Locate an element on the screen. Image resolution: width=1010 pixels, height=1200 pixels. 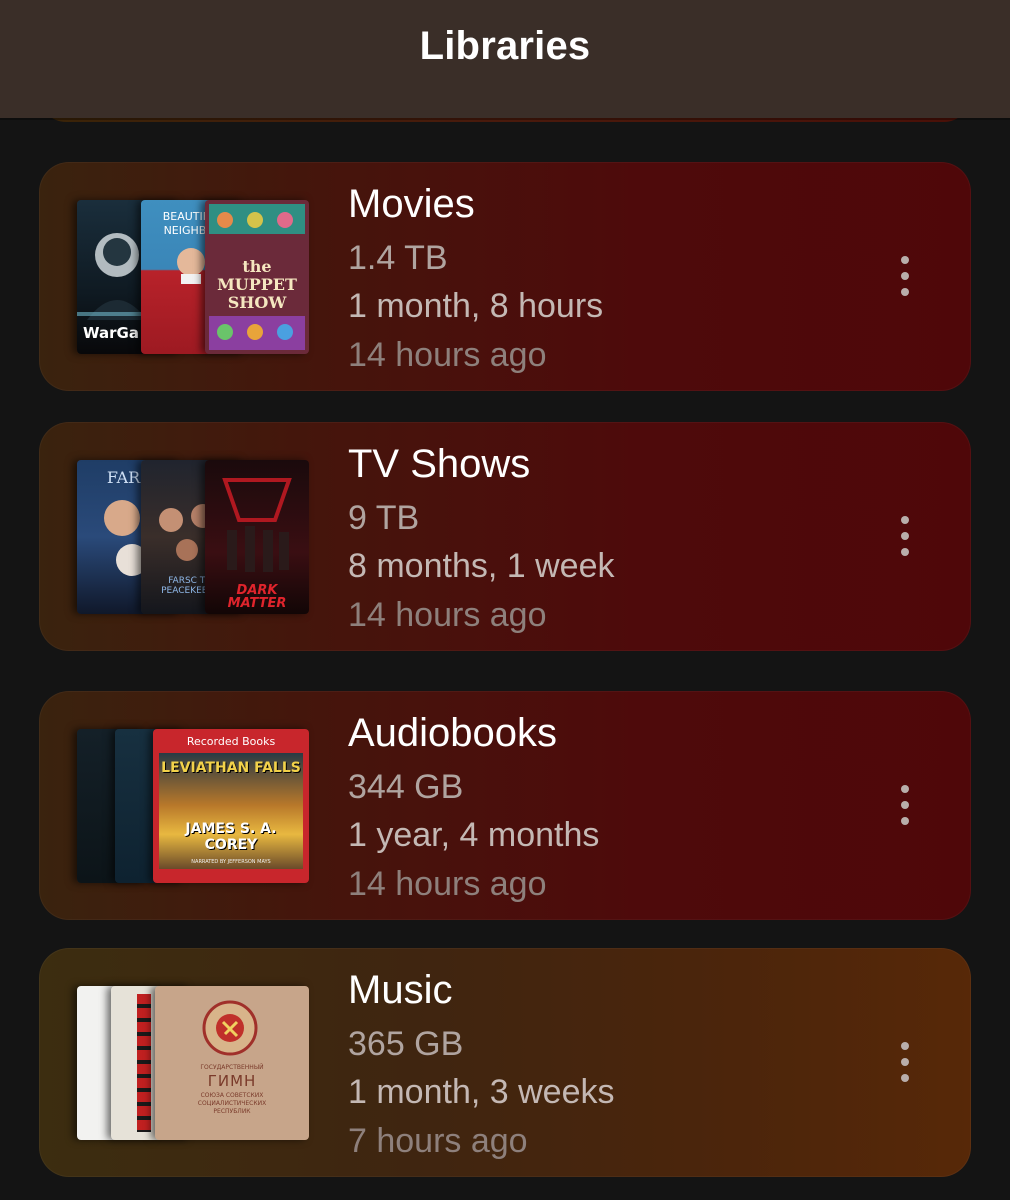
top-bar: Libraries is located at coordinates (505, 59).